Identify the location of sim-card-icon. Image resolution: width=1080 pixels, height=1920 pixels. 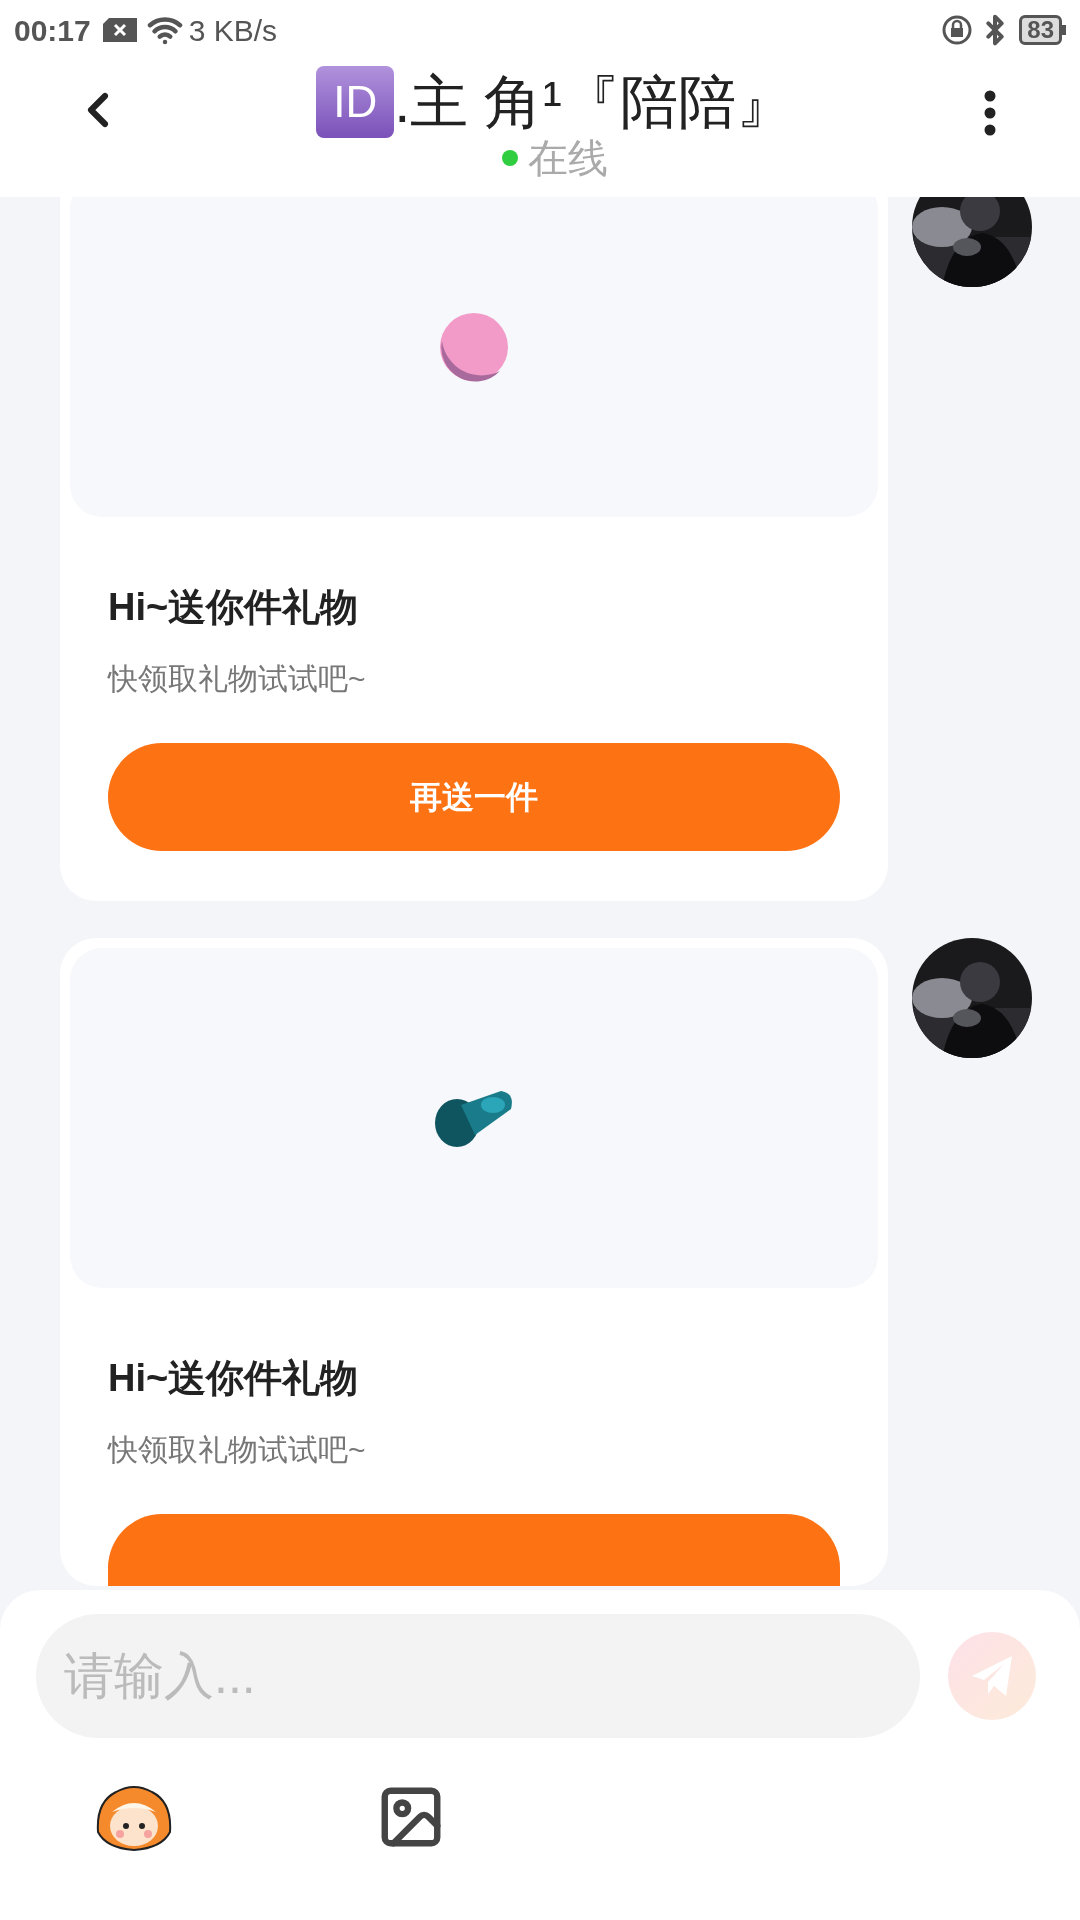
(119, 30).